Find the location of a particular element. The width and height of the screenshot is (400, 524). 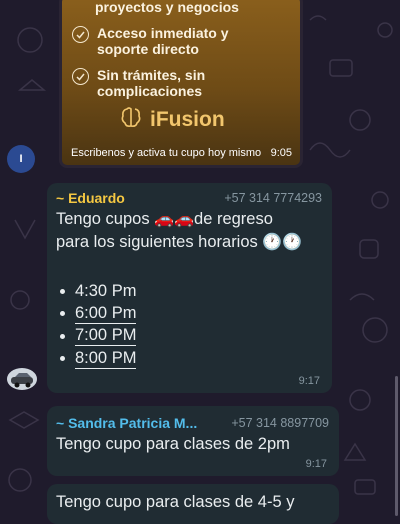

message-text: Tengo cupo para clases de 4-5 y is located at coordinates (175, 502).